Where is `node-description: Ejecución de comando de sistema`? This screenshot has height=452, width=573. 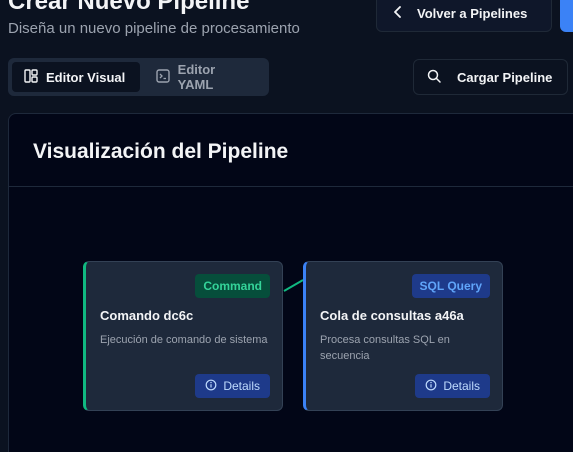 node-description: Ejecución de comando de sistema is located at coordinates (184, 340).